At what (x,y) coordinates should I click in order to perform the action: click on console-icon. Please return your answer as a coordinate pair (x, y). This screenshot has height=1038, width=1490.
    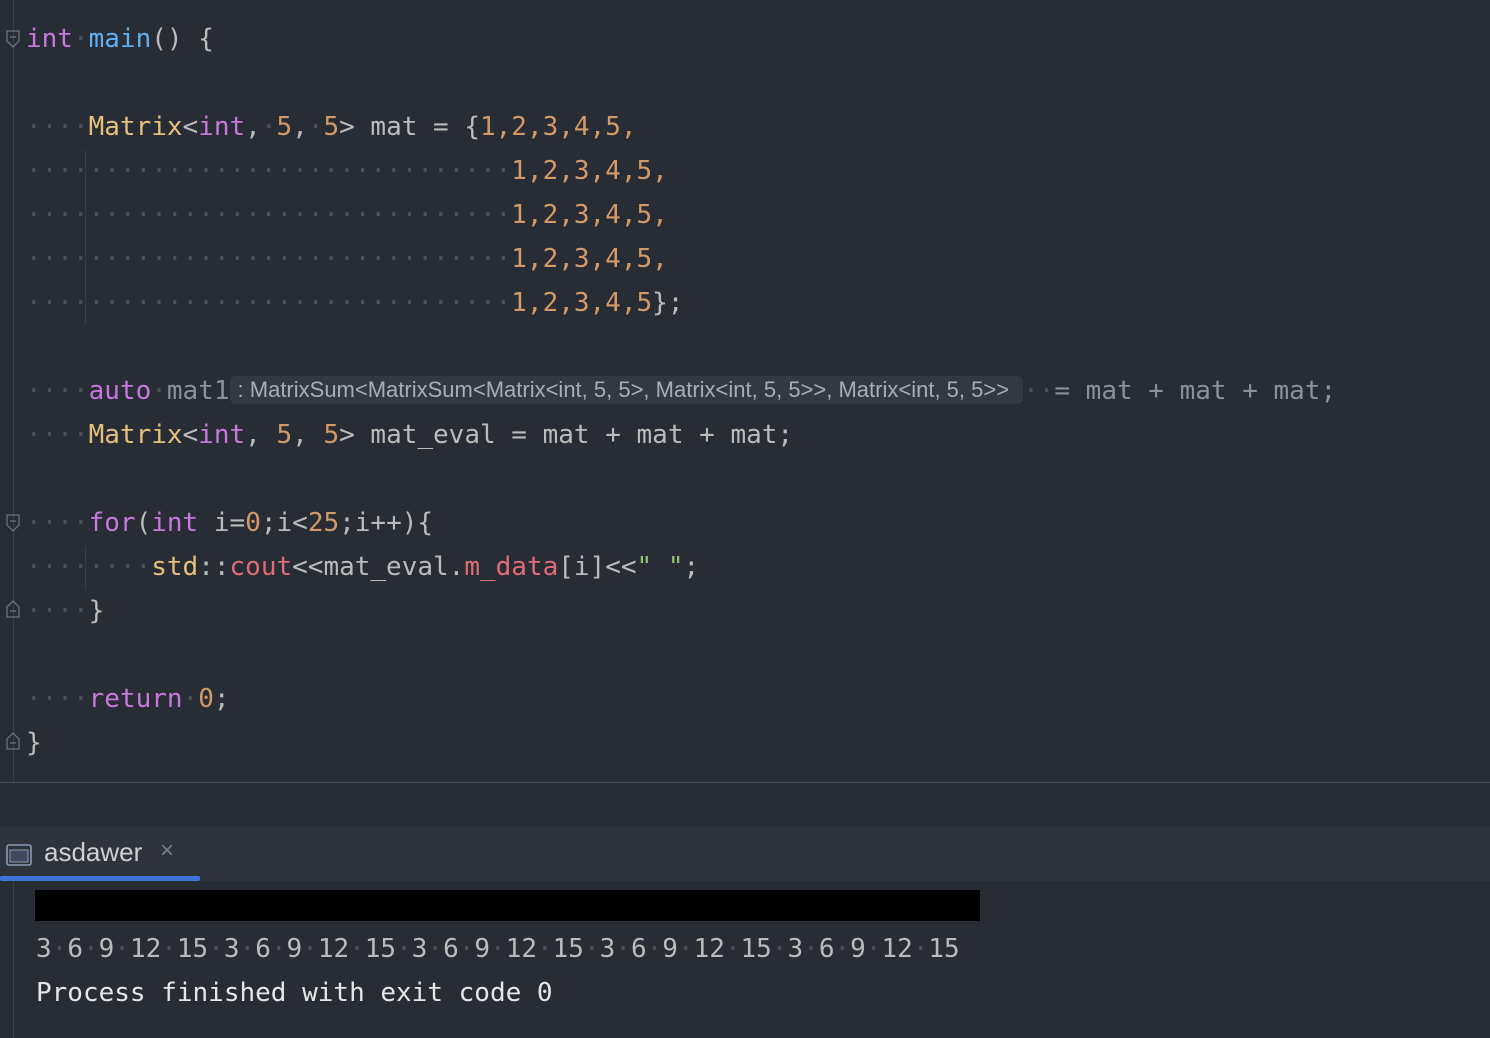
    Looking at the image, I should click on (19, 854).